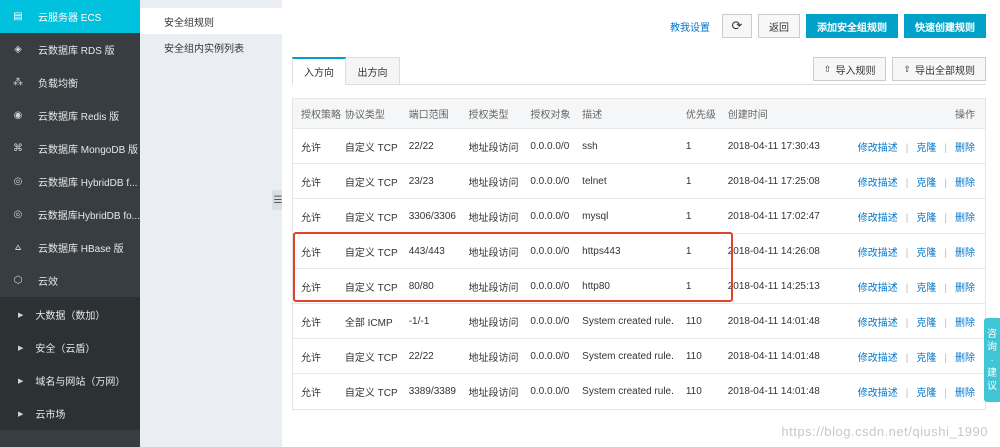 The width and height of the screenshot is (1000, 447). I want to click on tab-inbound: 入方向, so click(319, 71).